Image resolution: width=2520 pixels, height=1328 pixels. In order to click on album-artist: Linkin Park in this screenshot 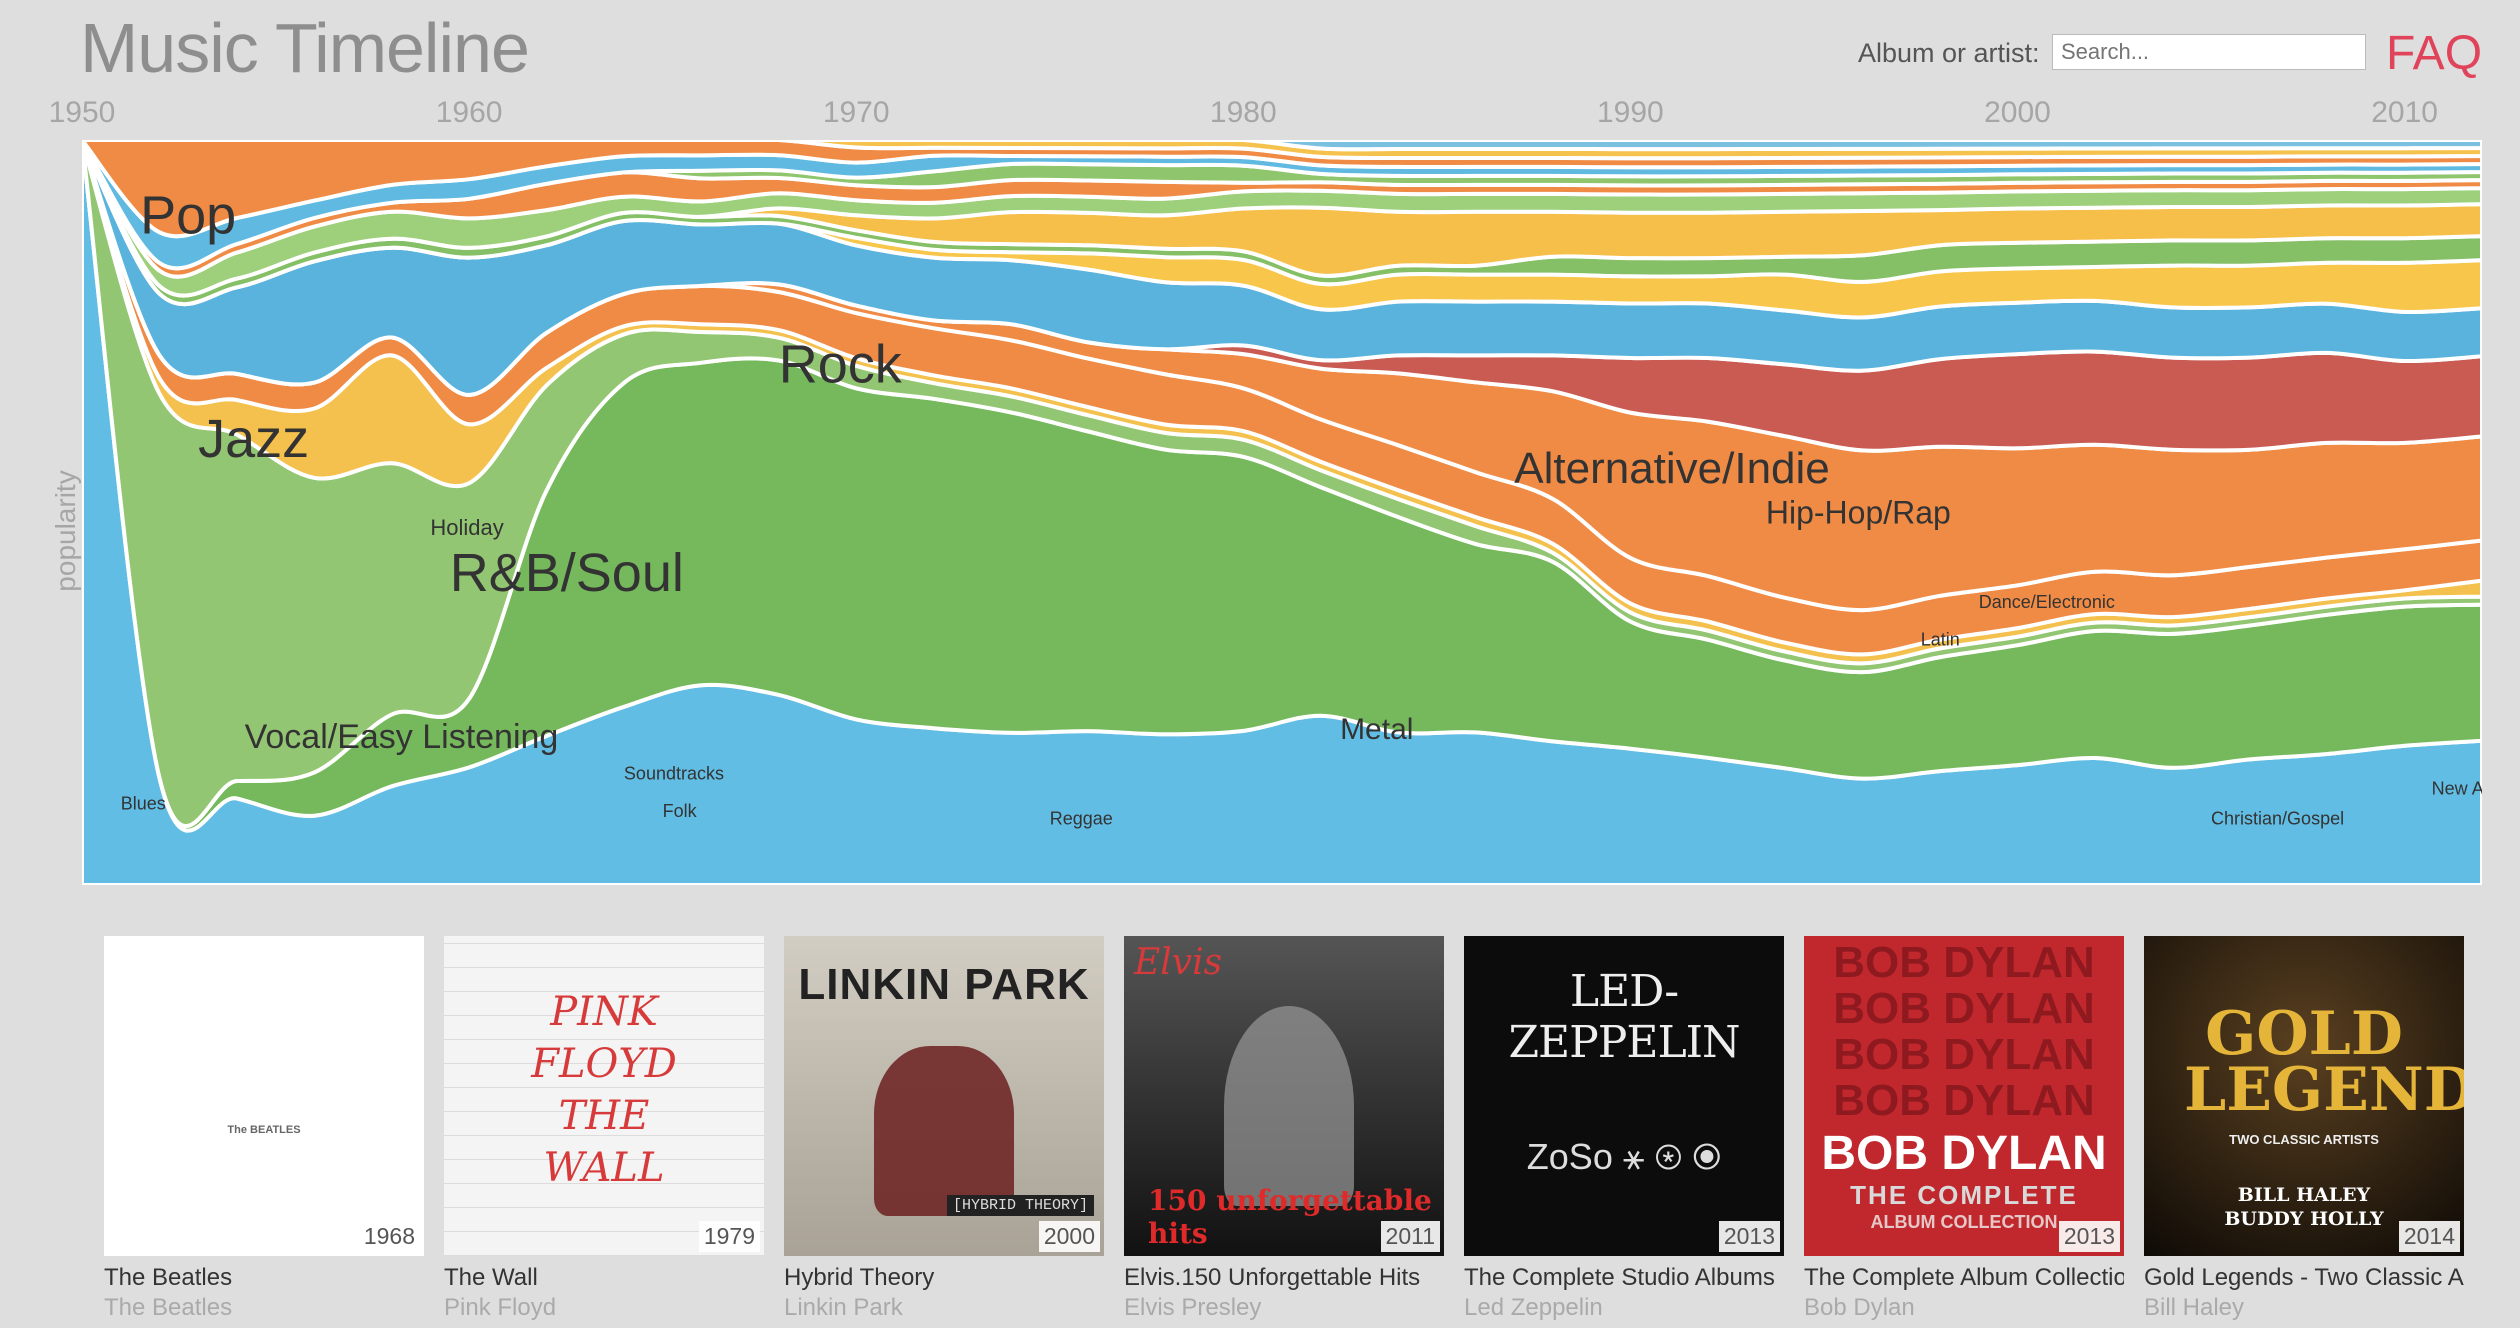, I will do `click(944, 1308)`.